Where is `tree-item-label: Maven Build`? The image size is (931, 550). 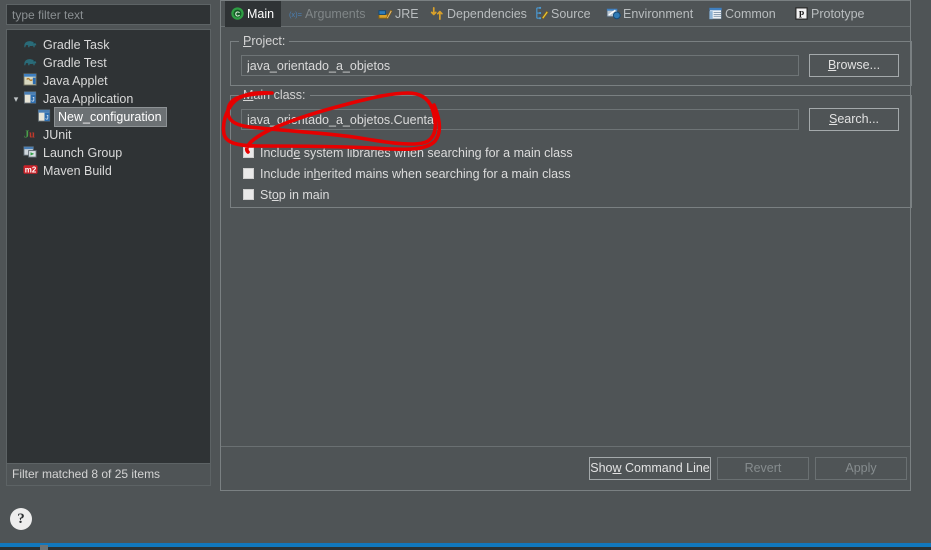 tree-item-label: Maven Build is located at coordinates (77, 171).